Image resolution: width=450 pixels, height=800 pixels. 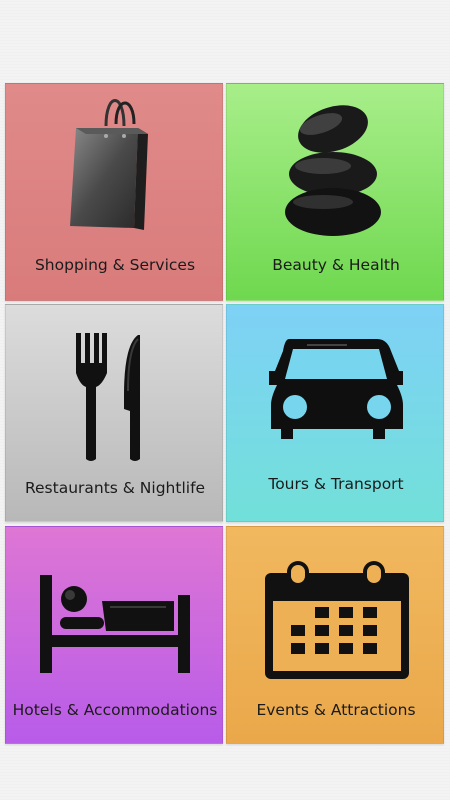 What do you see at coordinates (115, 710) in the screenshot?
I see `tile-label: Hotels & Accommodations` at bounding box center [115, 710].